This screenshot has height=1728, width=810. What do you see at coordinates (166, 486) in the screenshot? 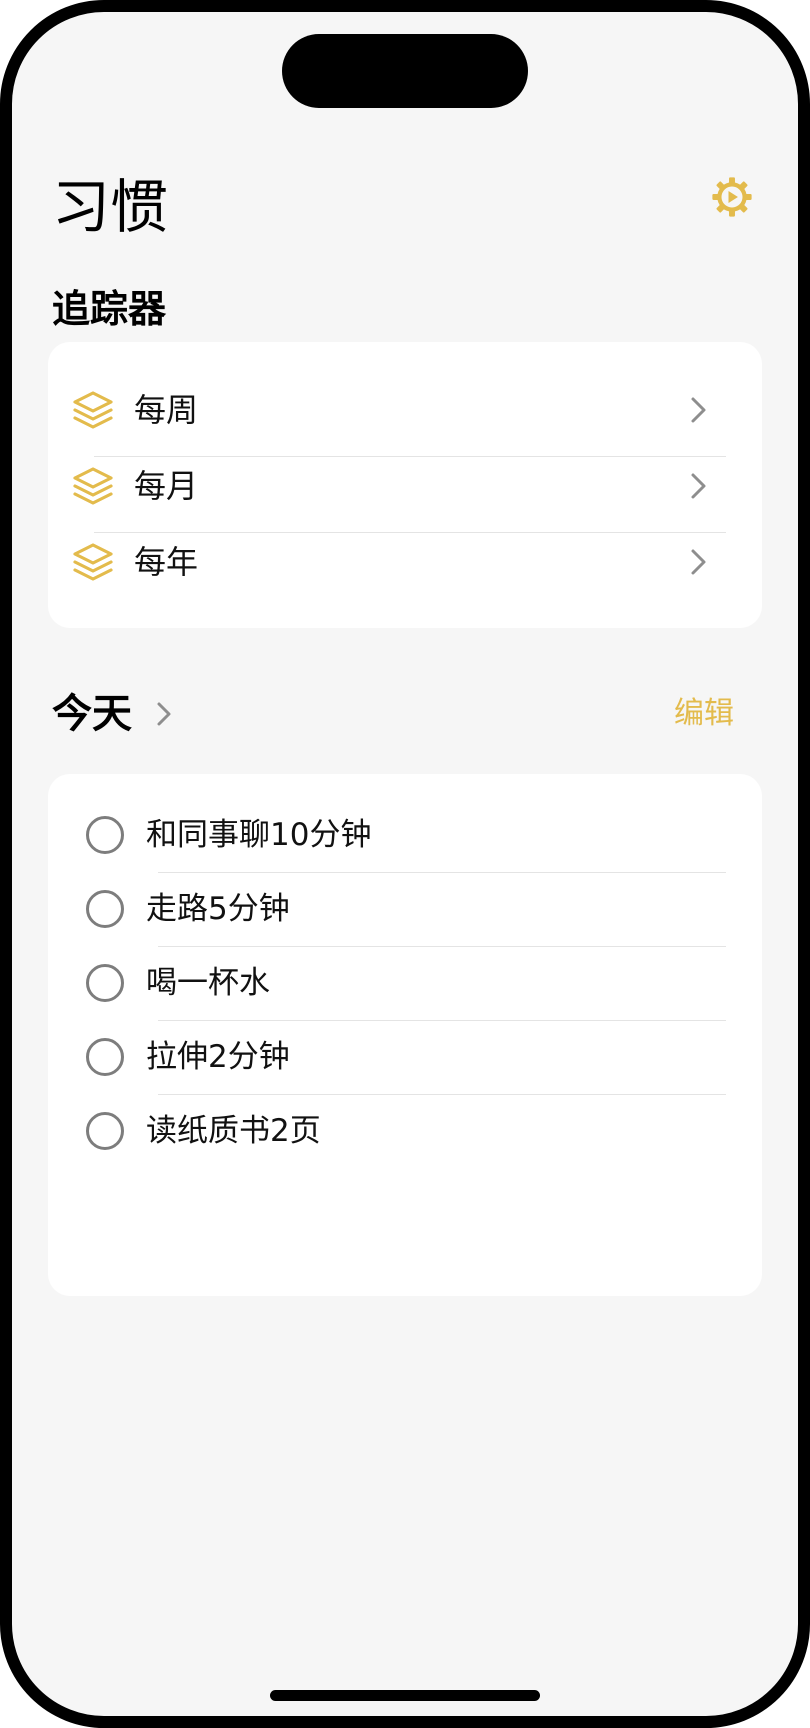
I see `tracker-item-label: 每月` at bounding box center [166, 486].